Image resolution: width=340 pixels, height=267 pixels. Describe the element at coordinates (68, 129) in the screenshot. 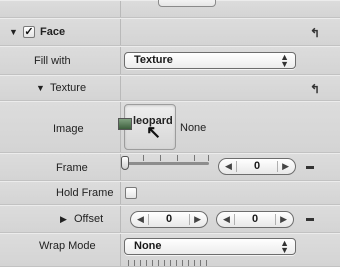

I see `image-label: Image` at that location.